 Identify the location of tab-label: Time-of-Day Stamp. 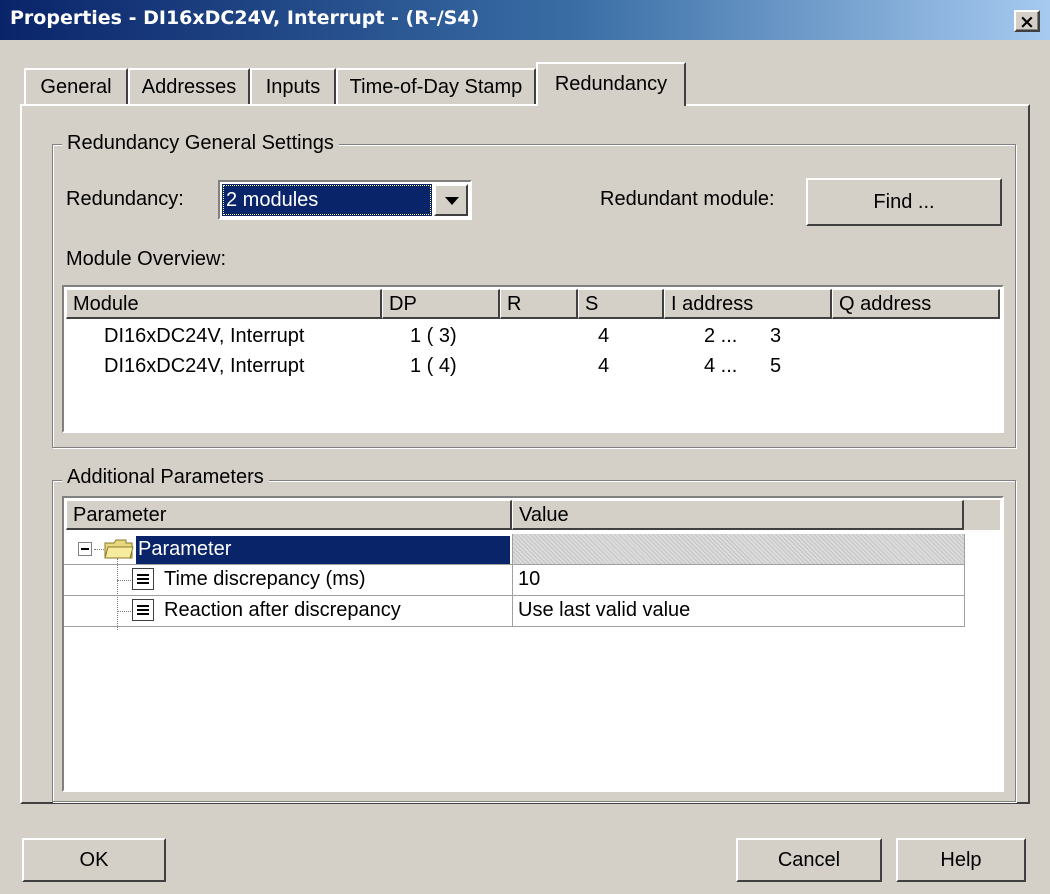
(436, 87).